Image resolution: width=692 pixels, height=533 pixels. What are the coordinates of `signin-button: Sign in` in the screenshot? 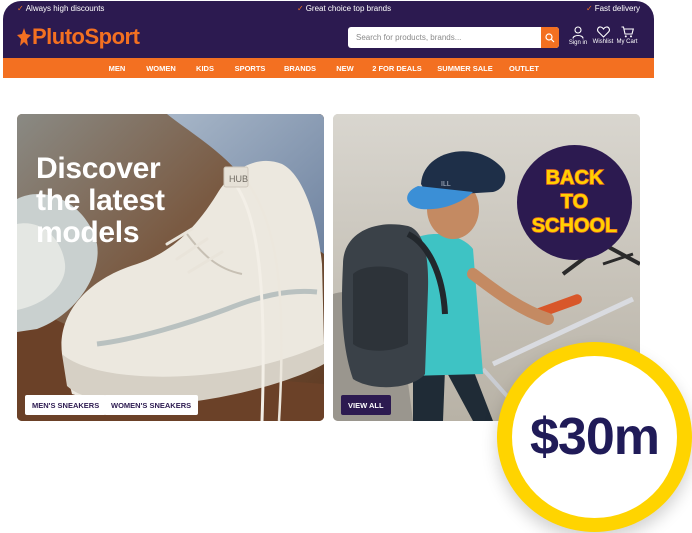 It's located at (578, 36).